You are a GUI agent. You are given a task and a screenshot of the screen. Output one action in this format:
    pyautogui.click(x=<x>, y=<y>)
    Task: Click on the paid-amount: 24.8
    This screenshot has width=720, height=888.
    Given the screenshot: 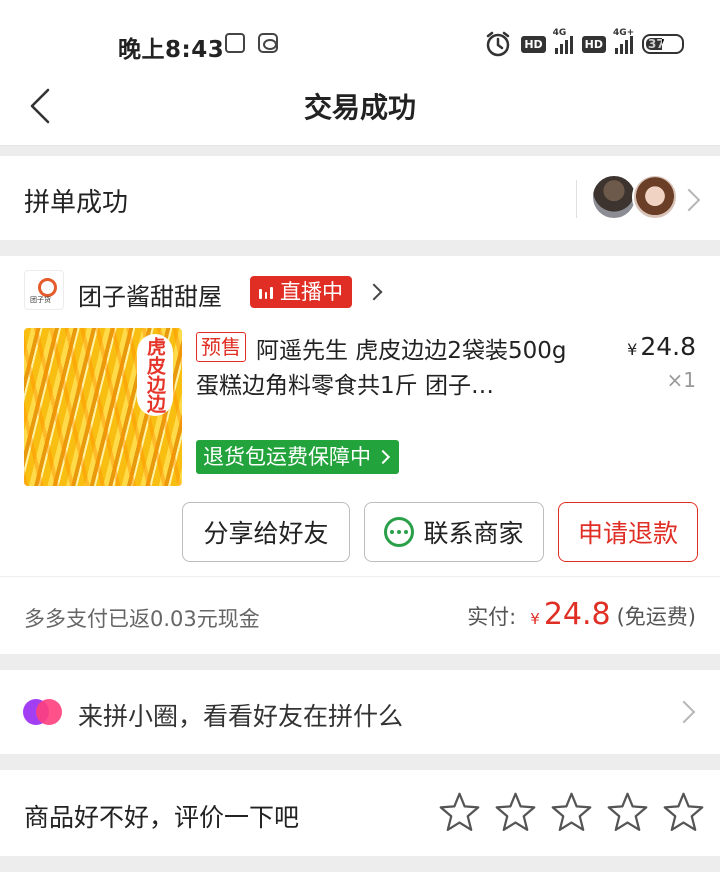 What is the action you would take?
    pyautogui.click(x=577, y=614)
    